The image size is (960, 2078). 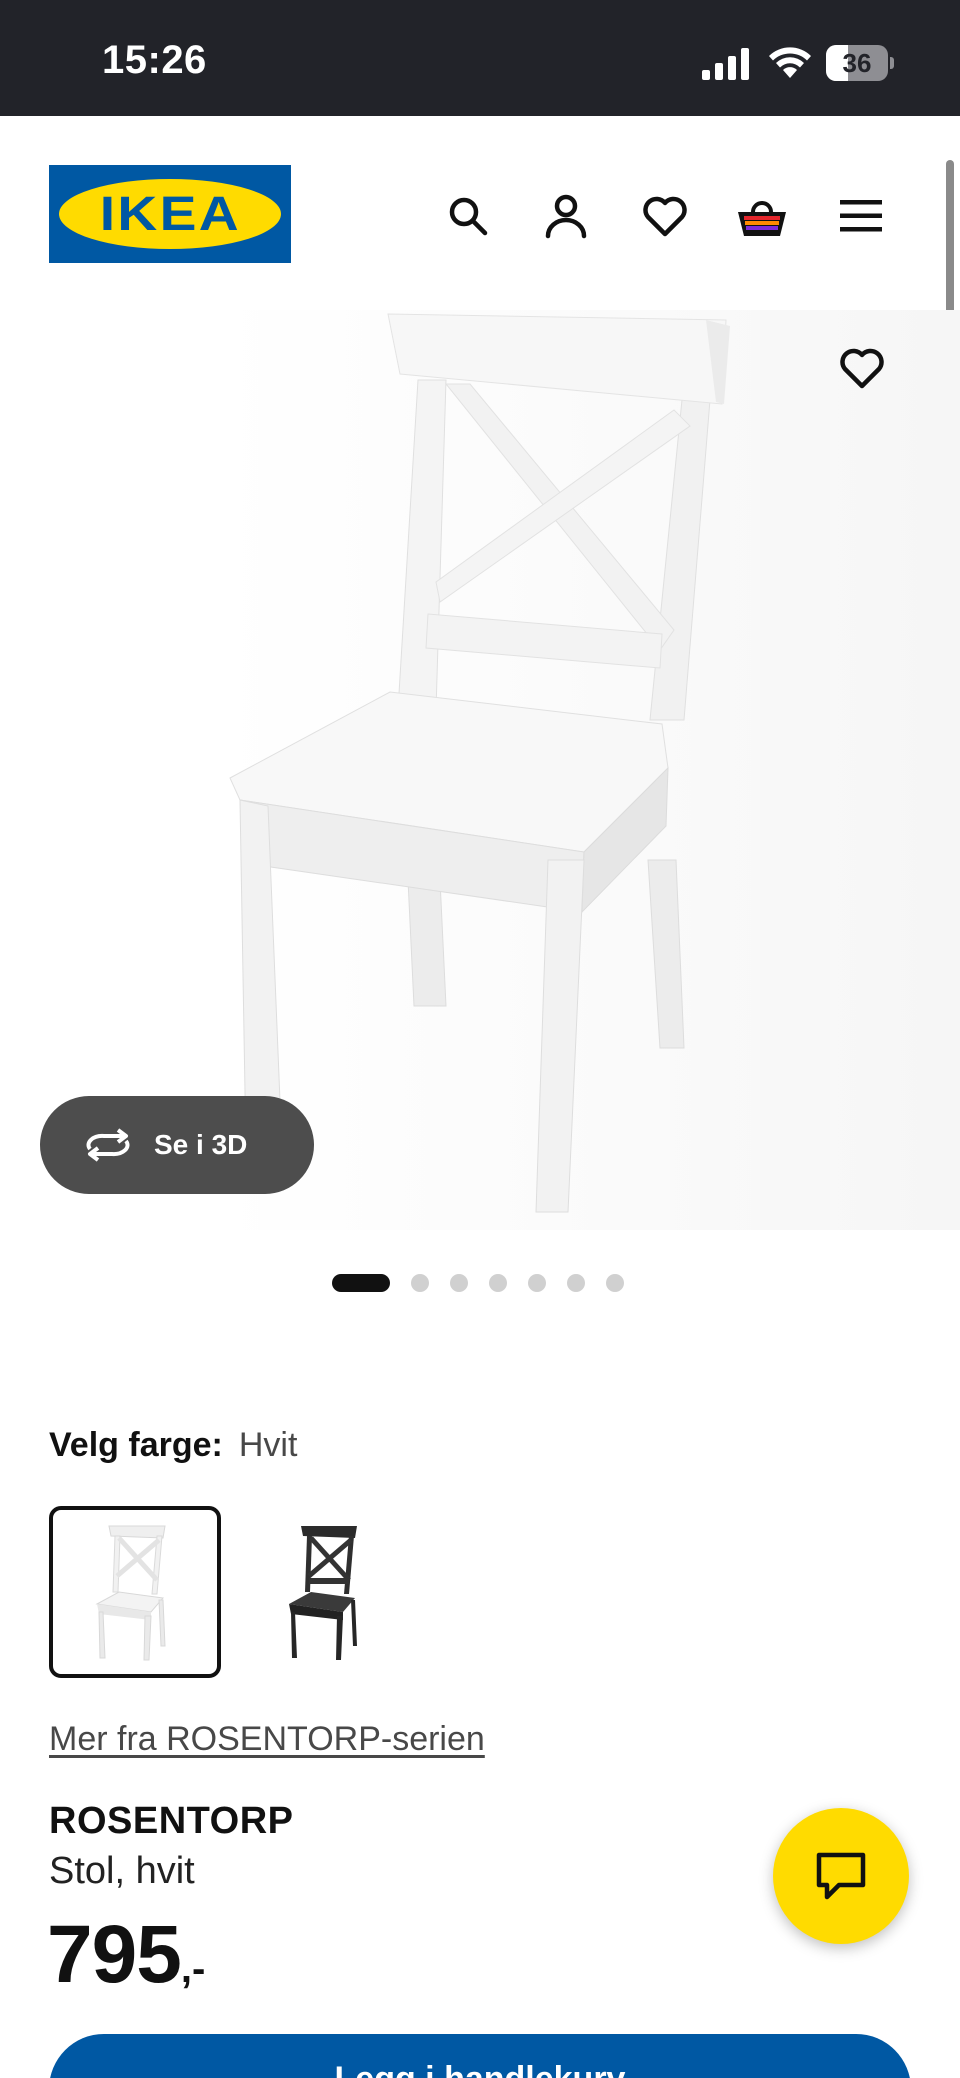 I want to click on battery-level-text: 36, so click(x=857, y=63).